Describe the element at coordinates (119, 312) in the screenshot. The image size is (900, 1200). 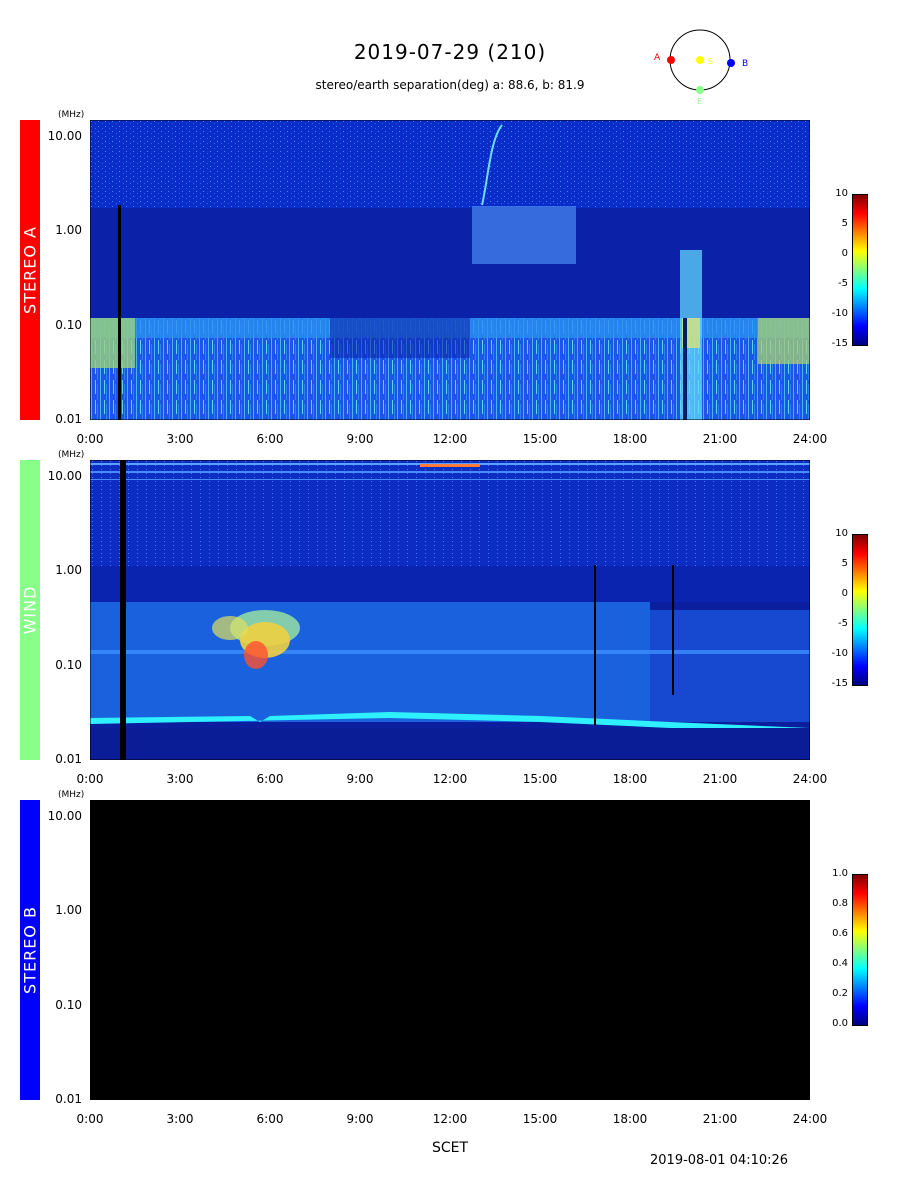
I see `data-gap` at that location.